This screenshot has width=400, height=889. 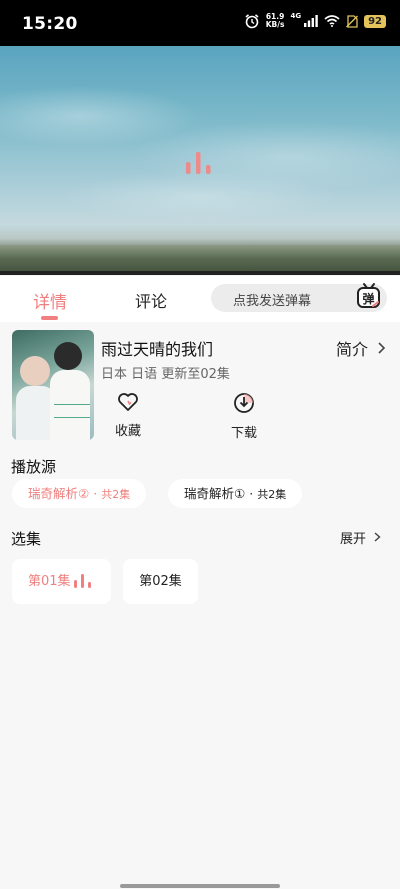 I want to click on wifi-icon, so click(x=332, y=21).